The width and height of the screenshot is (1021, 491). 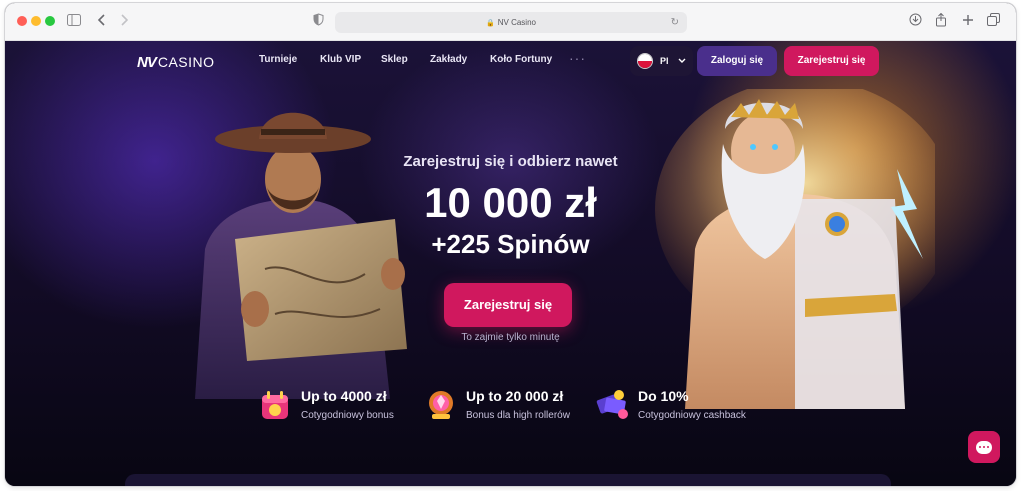 What do you see at coordinates (515, 396) in the screenshot?
I see `feature-title: Up to 20 000 zł` at bounding box center [515, 396].